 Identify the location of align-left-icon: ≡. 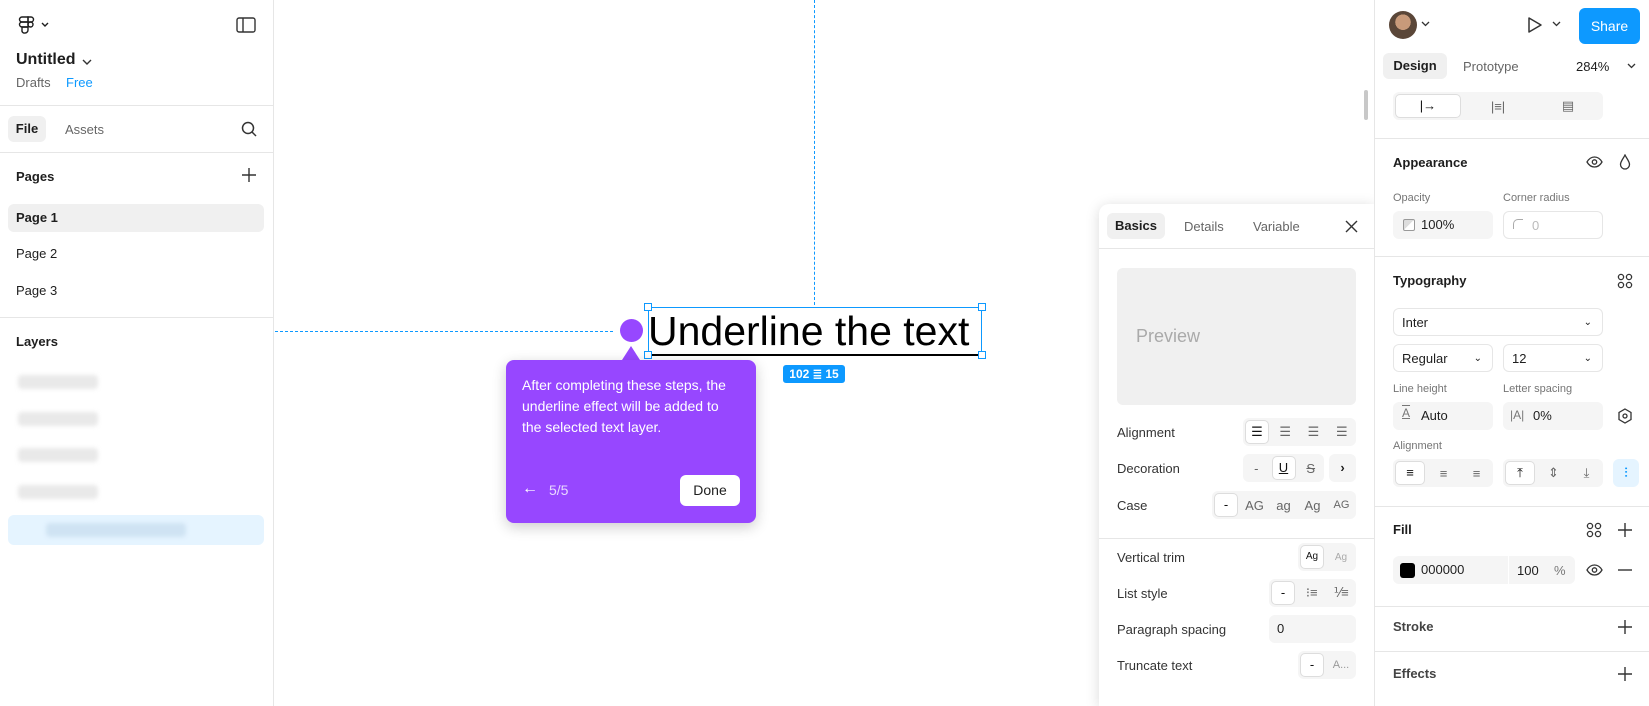
(1410, 473).